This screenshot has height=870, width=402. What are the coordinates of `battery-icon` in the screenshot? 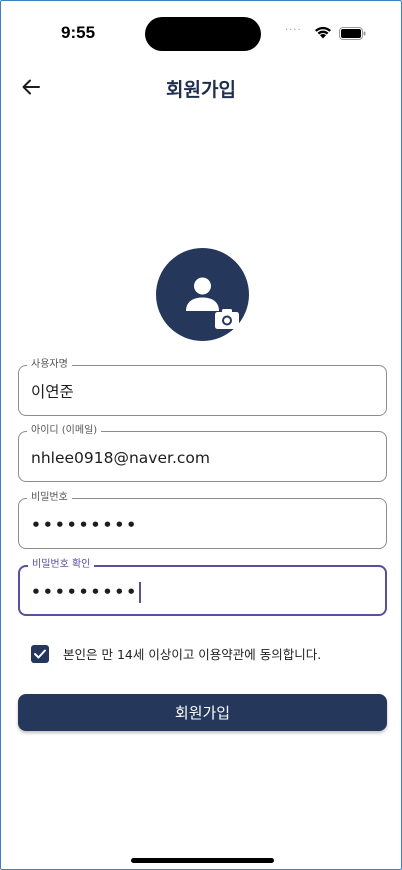 It's located at (352, 33).